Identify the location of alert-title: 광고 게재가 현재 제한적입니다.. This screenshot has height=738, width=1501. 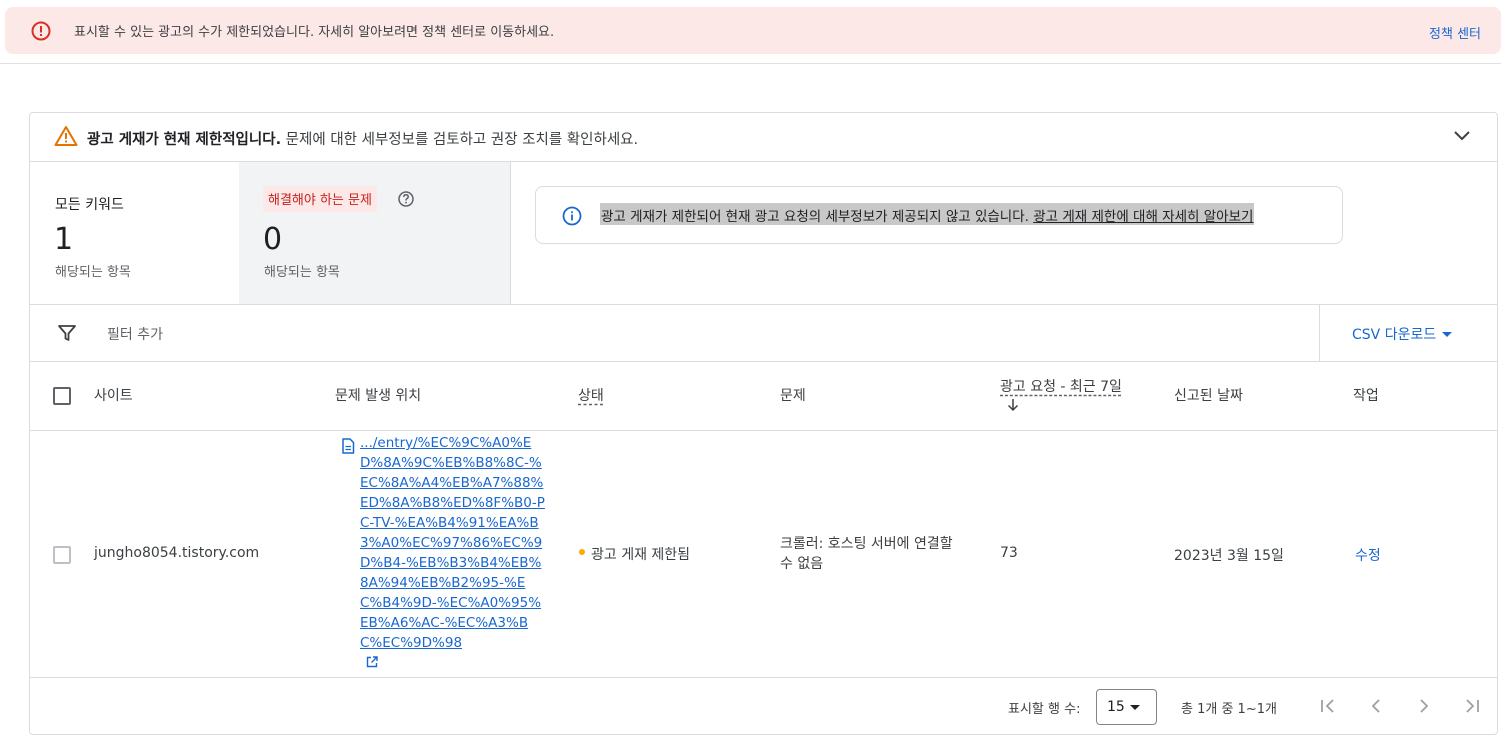
(184, 140).